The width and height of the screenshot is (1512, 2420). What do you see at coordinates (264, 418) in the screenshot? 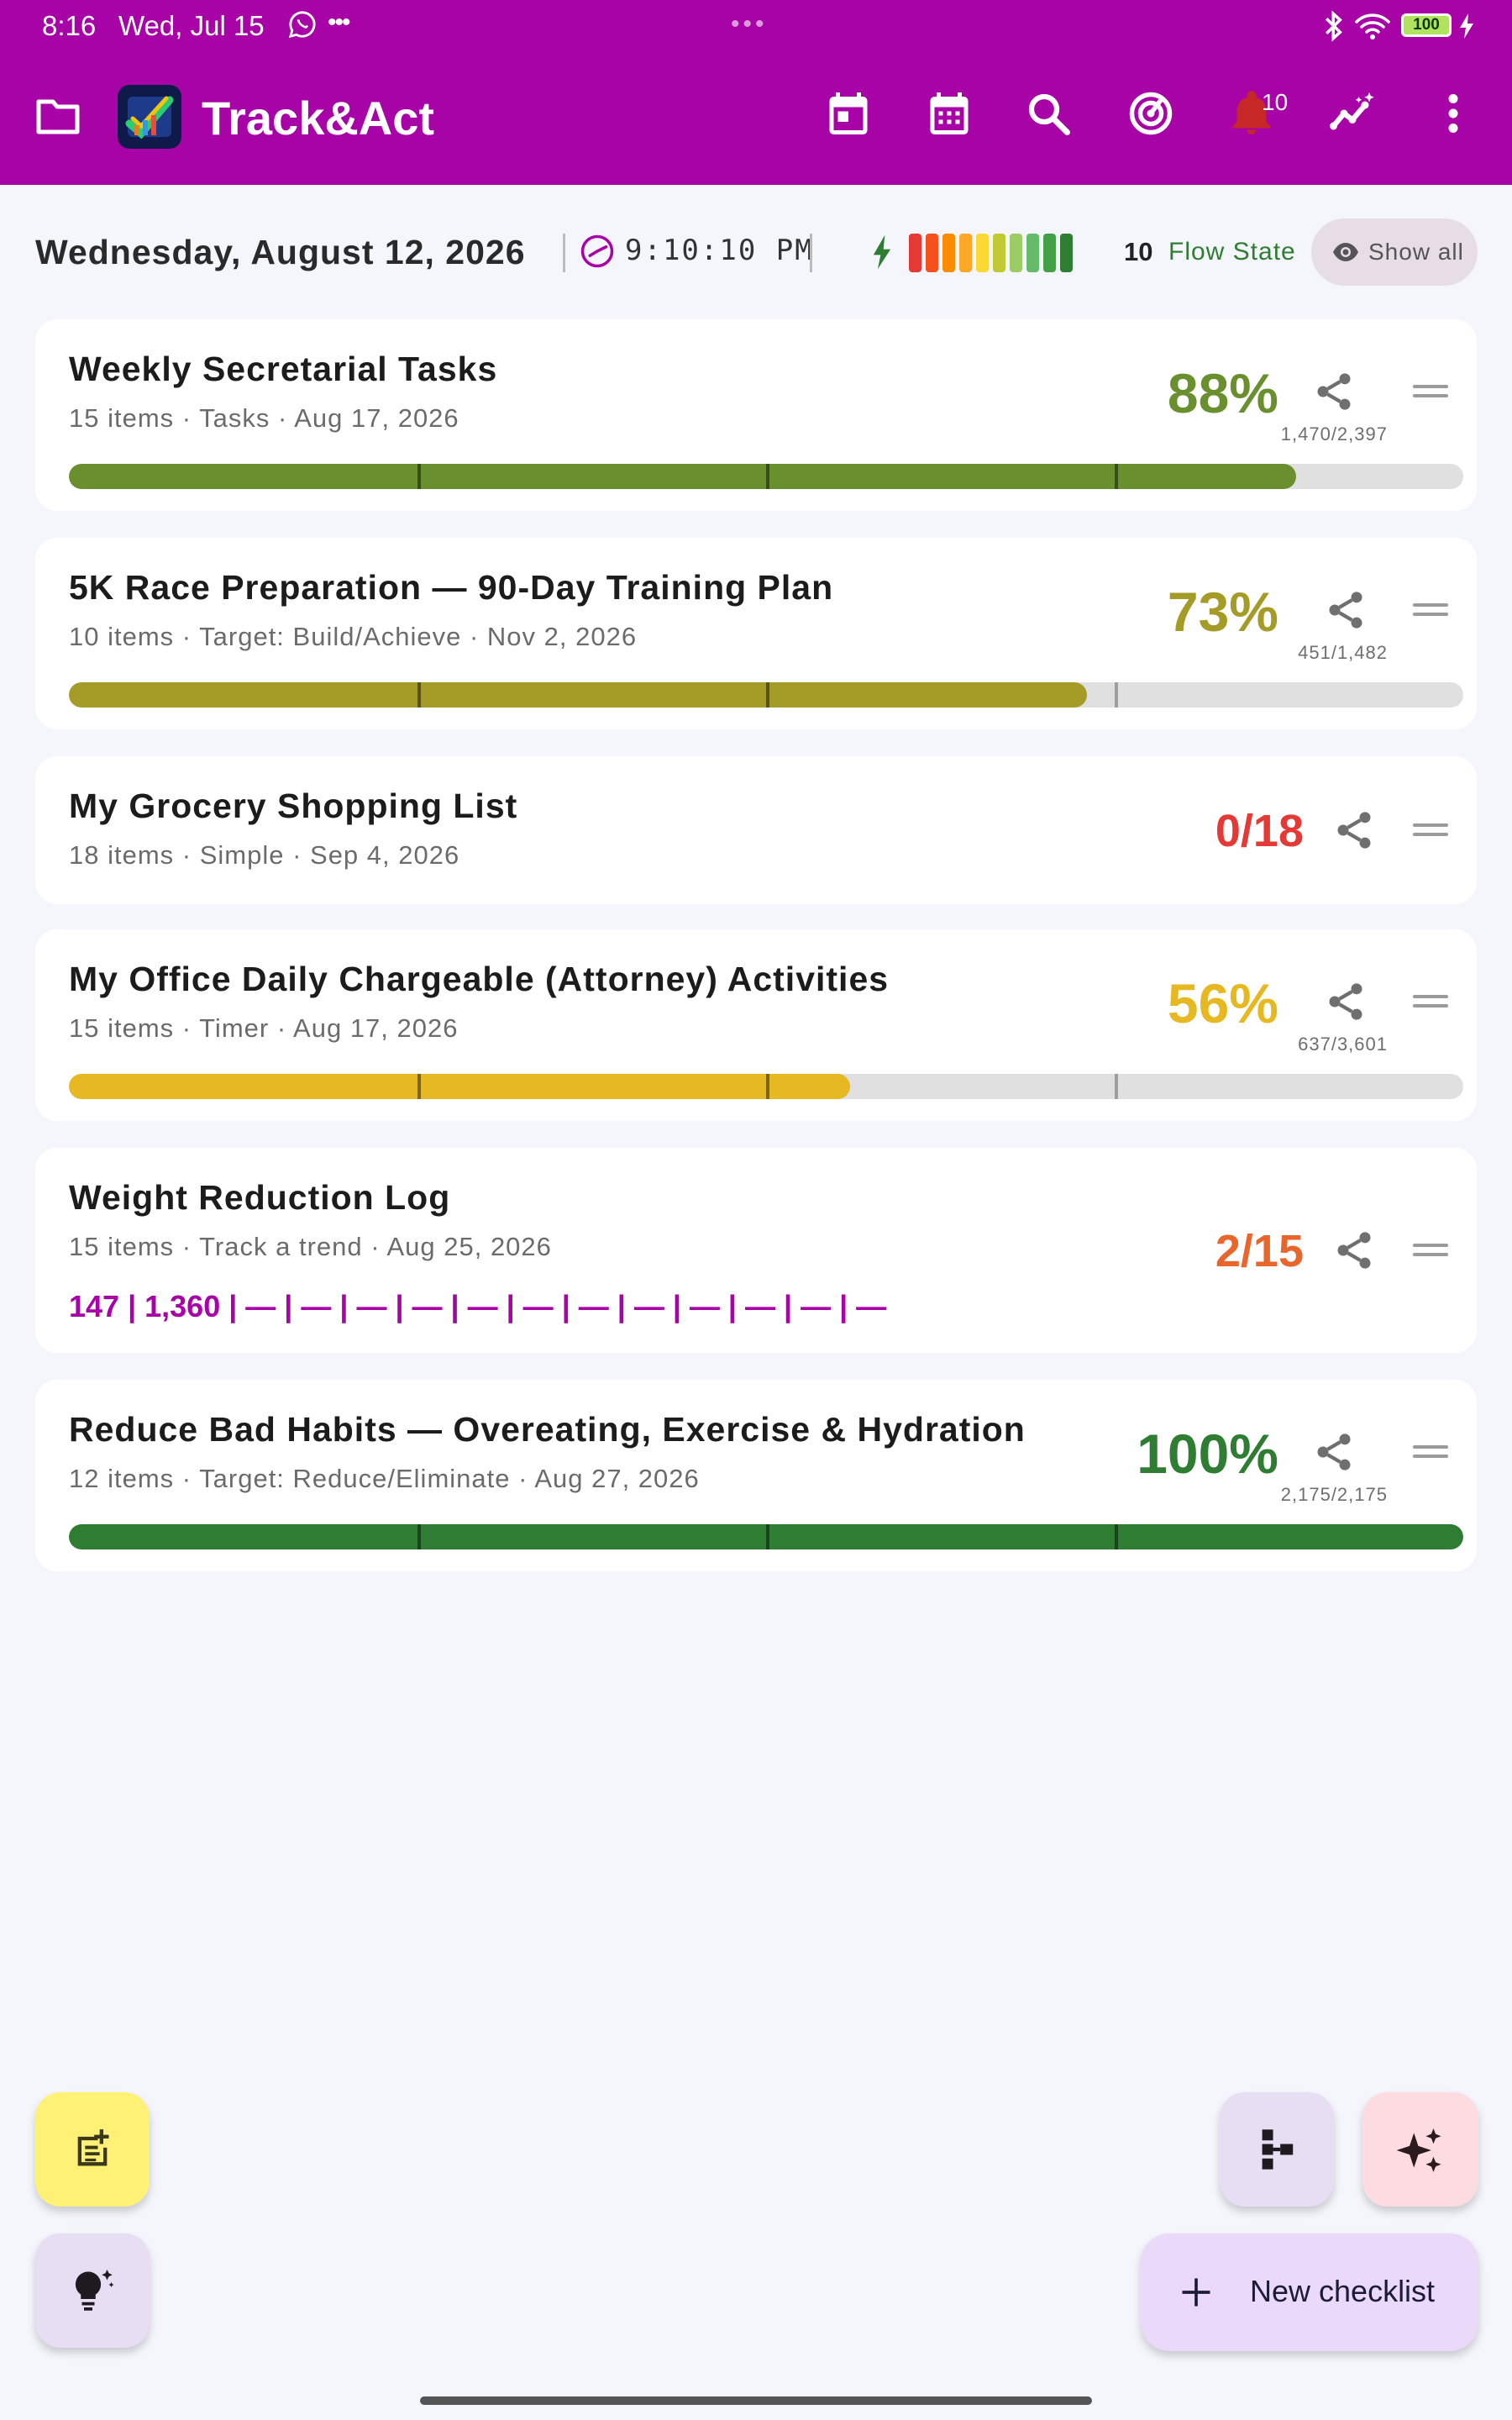
I see `checklist-subtitle: 15 items · Tasks · Aug 17, 2026` at bounding box center [264, 418].